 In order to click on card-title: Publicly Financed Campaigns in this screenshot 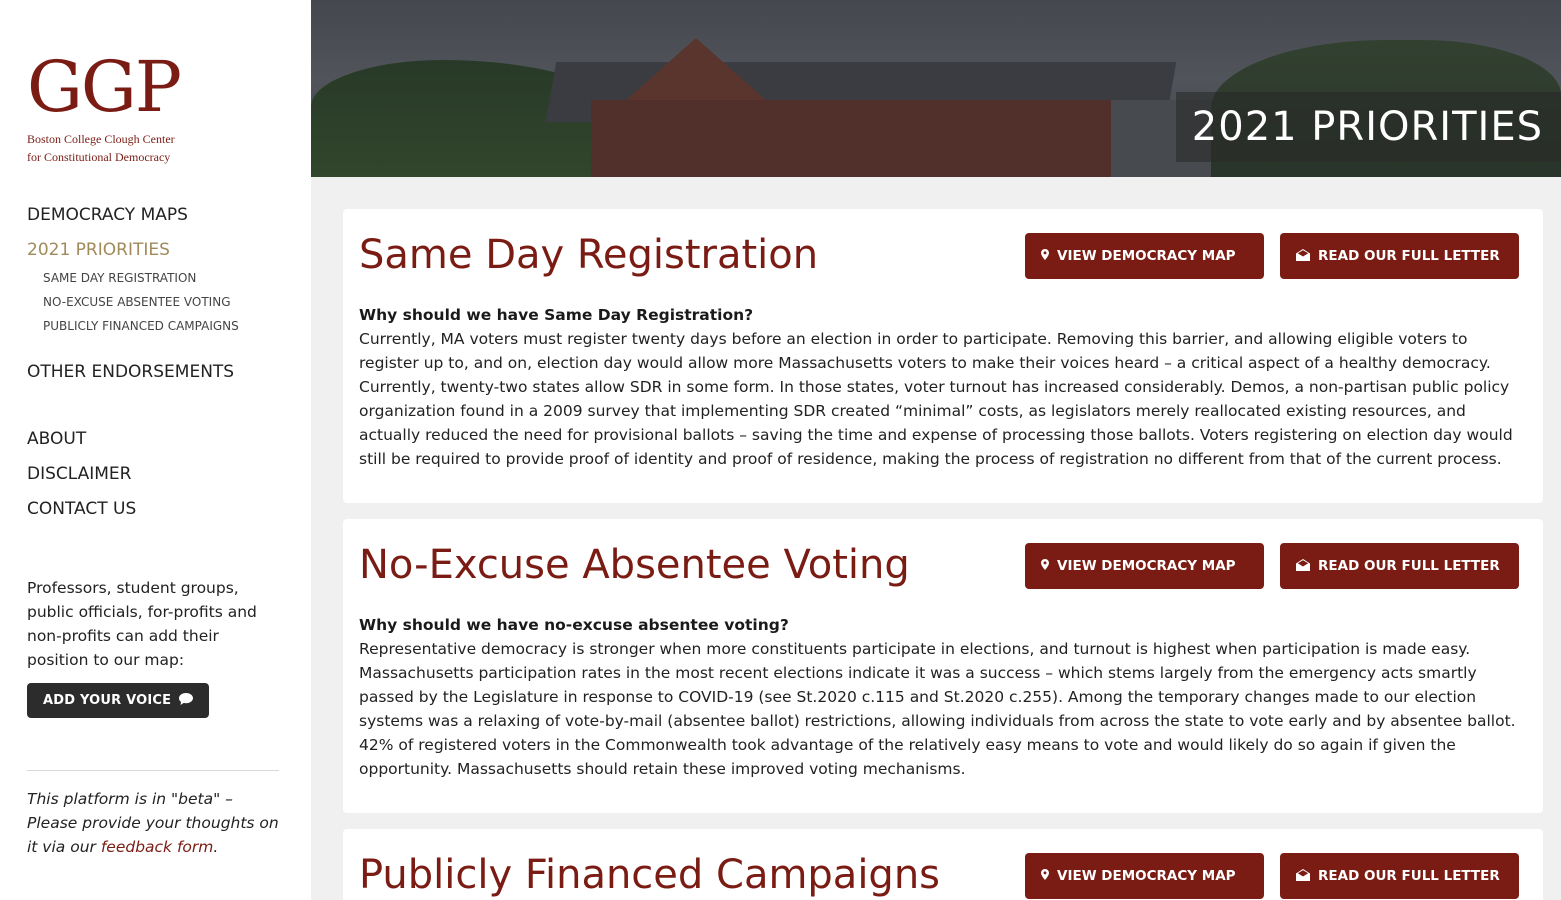, I will do `click(650, 875)`.